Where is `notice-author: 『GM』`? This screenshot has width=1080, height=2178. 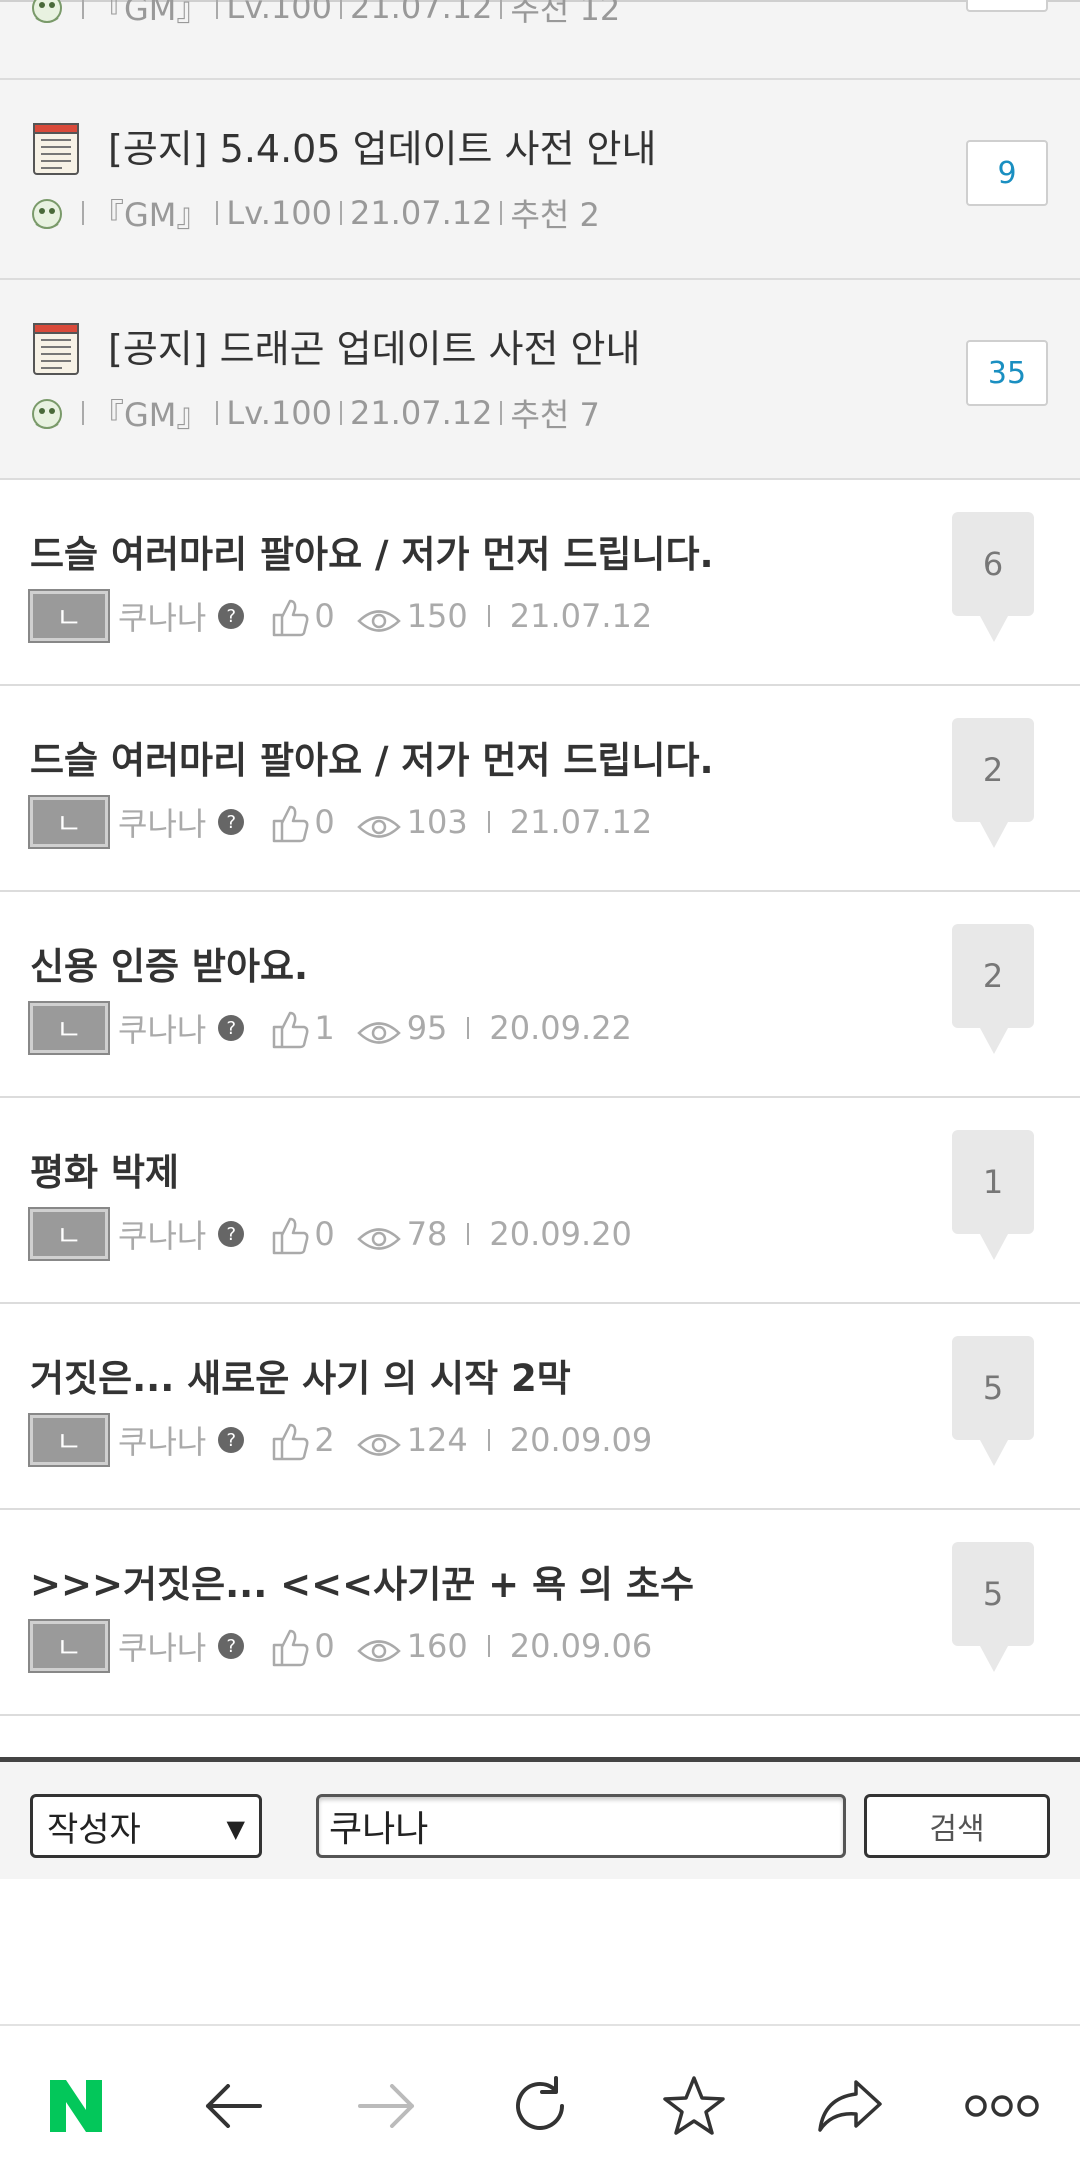
notice-author: 『GM』 is located at coordinates (150, 215).